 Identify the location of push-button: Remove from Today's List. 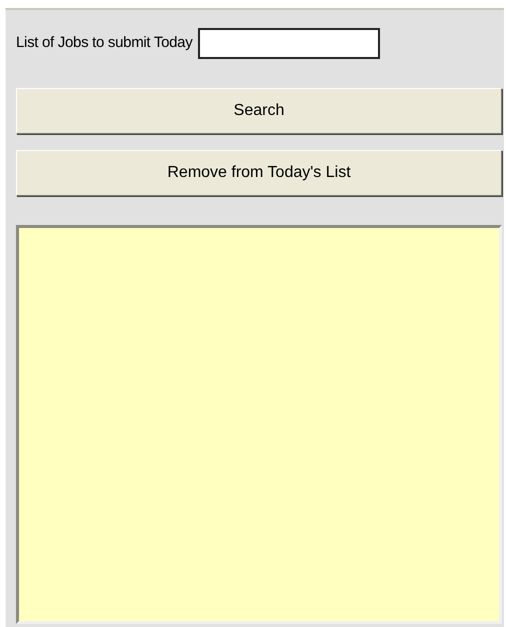
(259, 173).